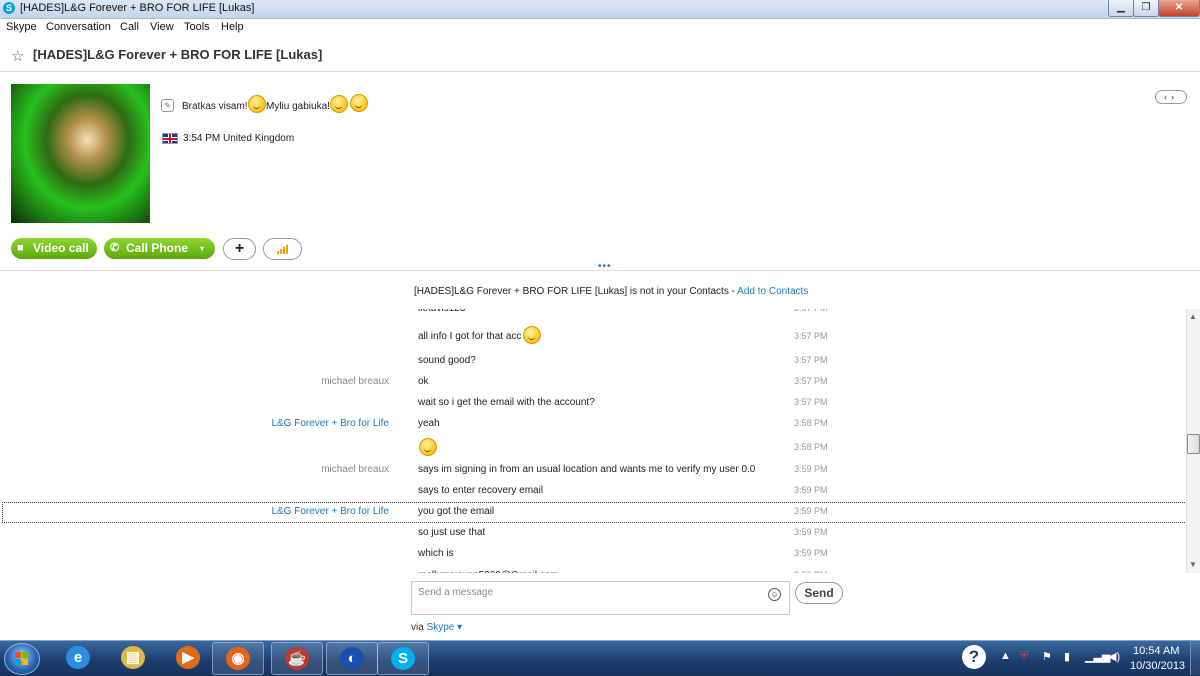 The height and width of the screenshot is (676, 1200). I want to click on antivirus-shield-icon: ⛨, so click(1024, 656).